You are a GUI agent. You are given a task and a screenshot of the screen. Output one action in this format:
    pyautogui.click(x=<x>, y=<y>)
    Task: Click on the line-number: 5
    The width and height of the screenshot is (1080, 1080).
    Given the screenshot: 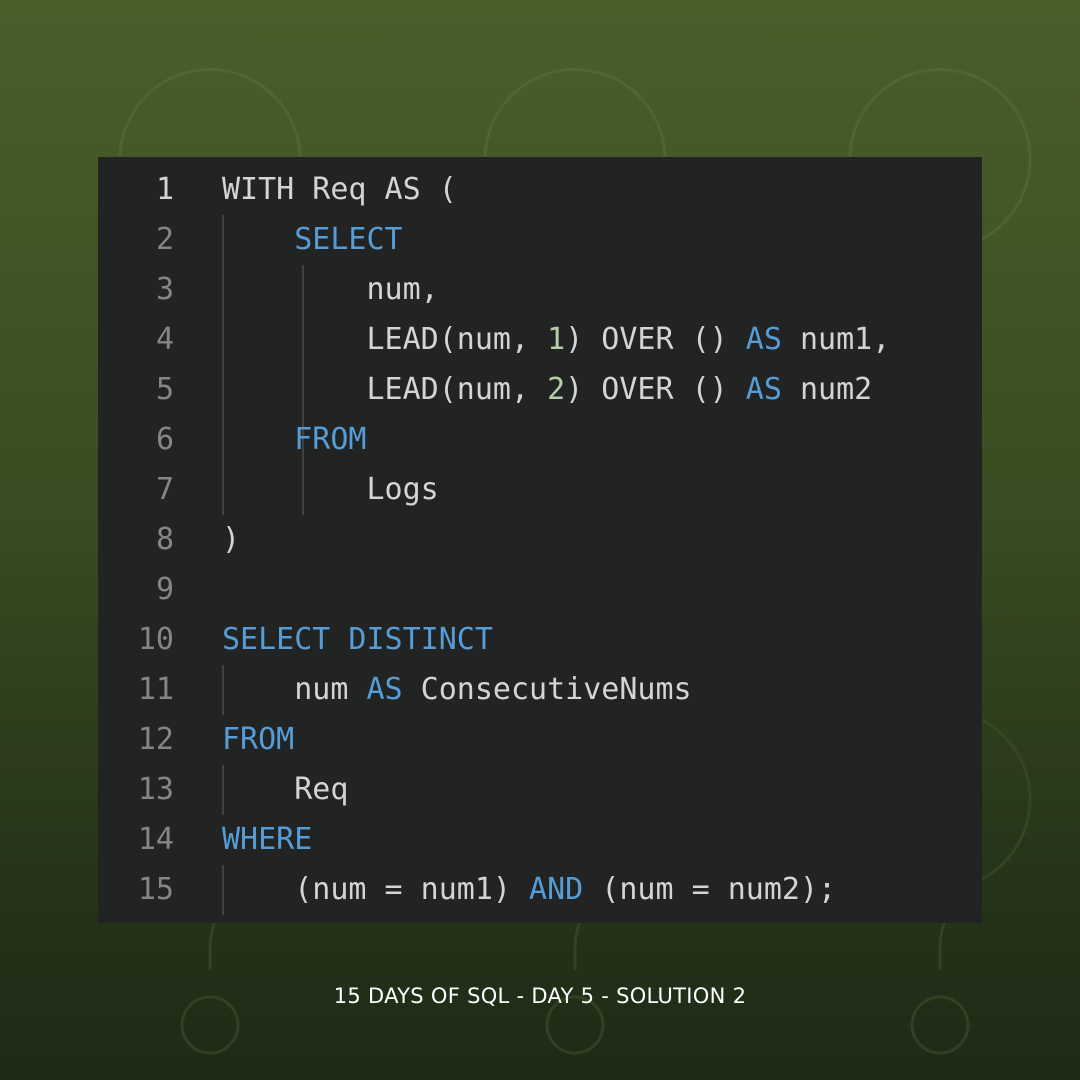 What is the action you would take?
    pyautogui.click(x=164, y=389)
    